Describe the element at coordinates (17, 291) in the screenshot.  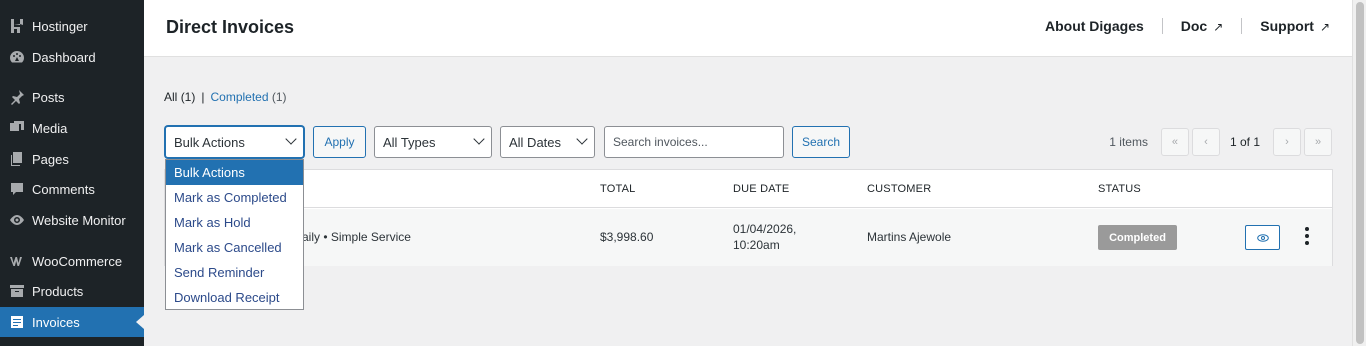
I see `archive-icon` at that location.